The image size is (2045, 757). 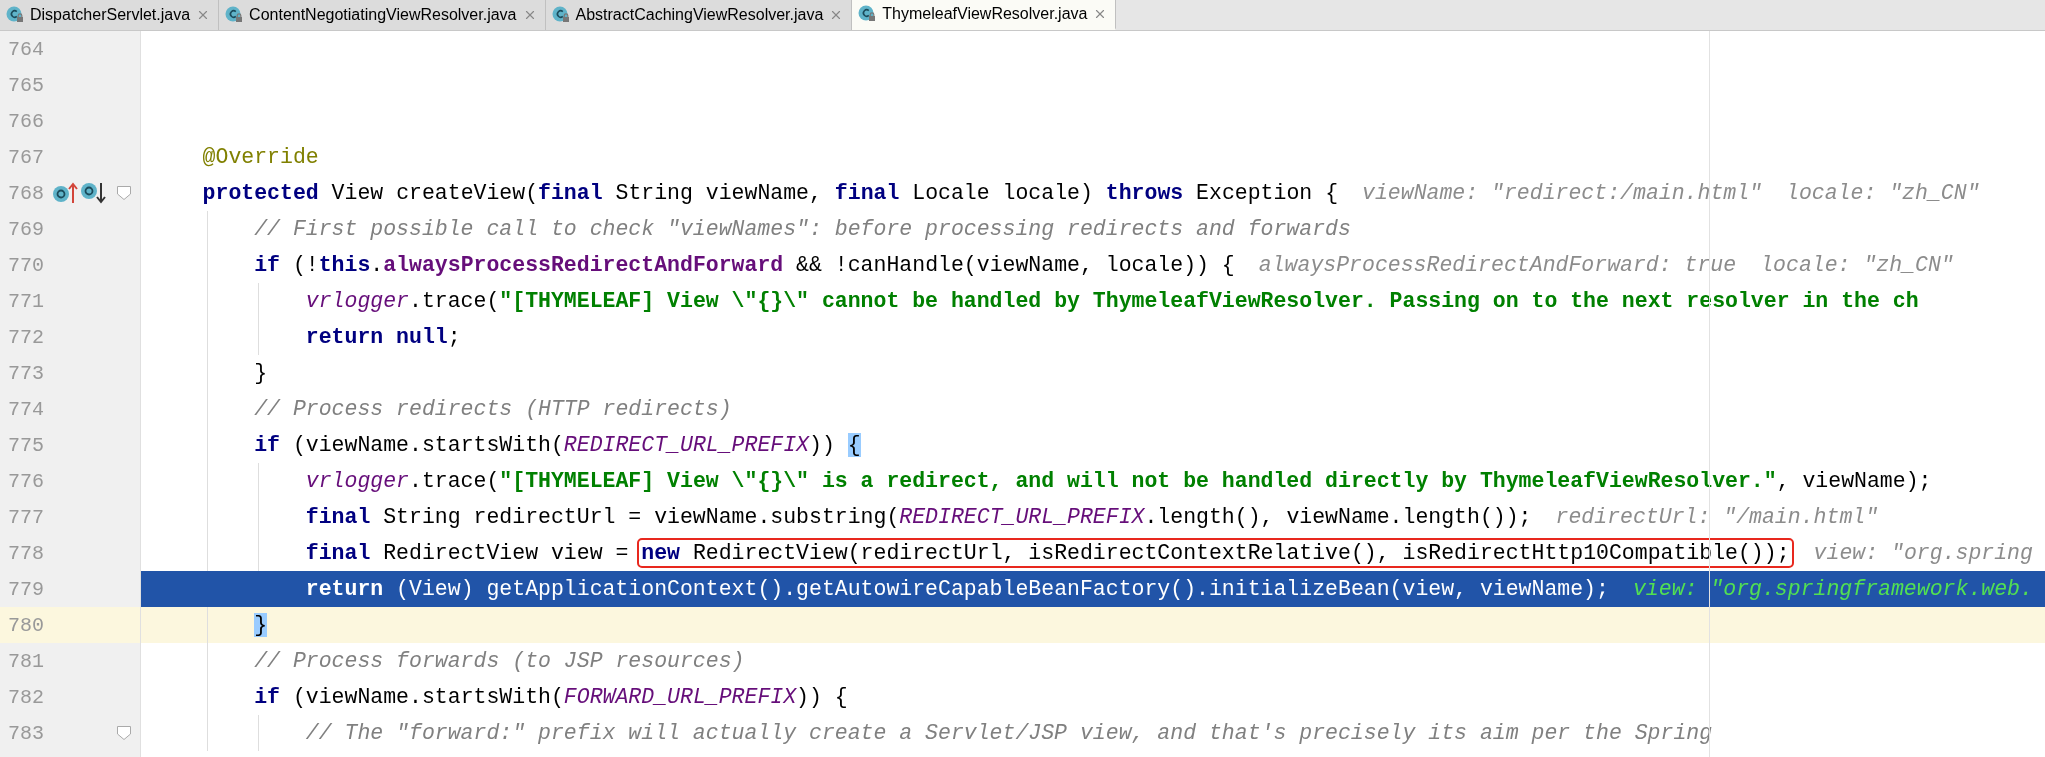 I want to click on code-line: protected View createView(final String viewName, final Locale locale) throws Exception {, so click(x=770, y=193).